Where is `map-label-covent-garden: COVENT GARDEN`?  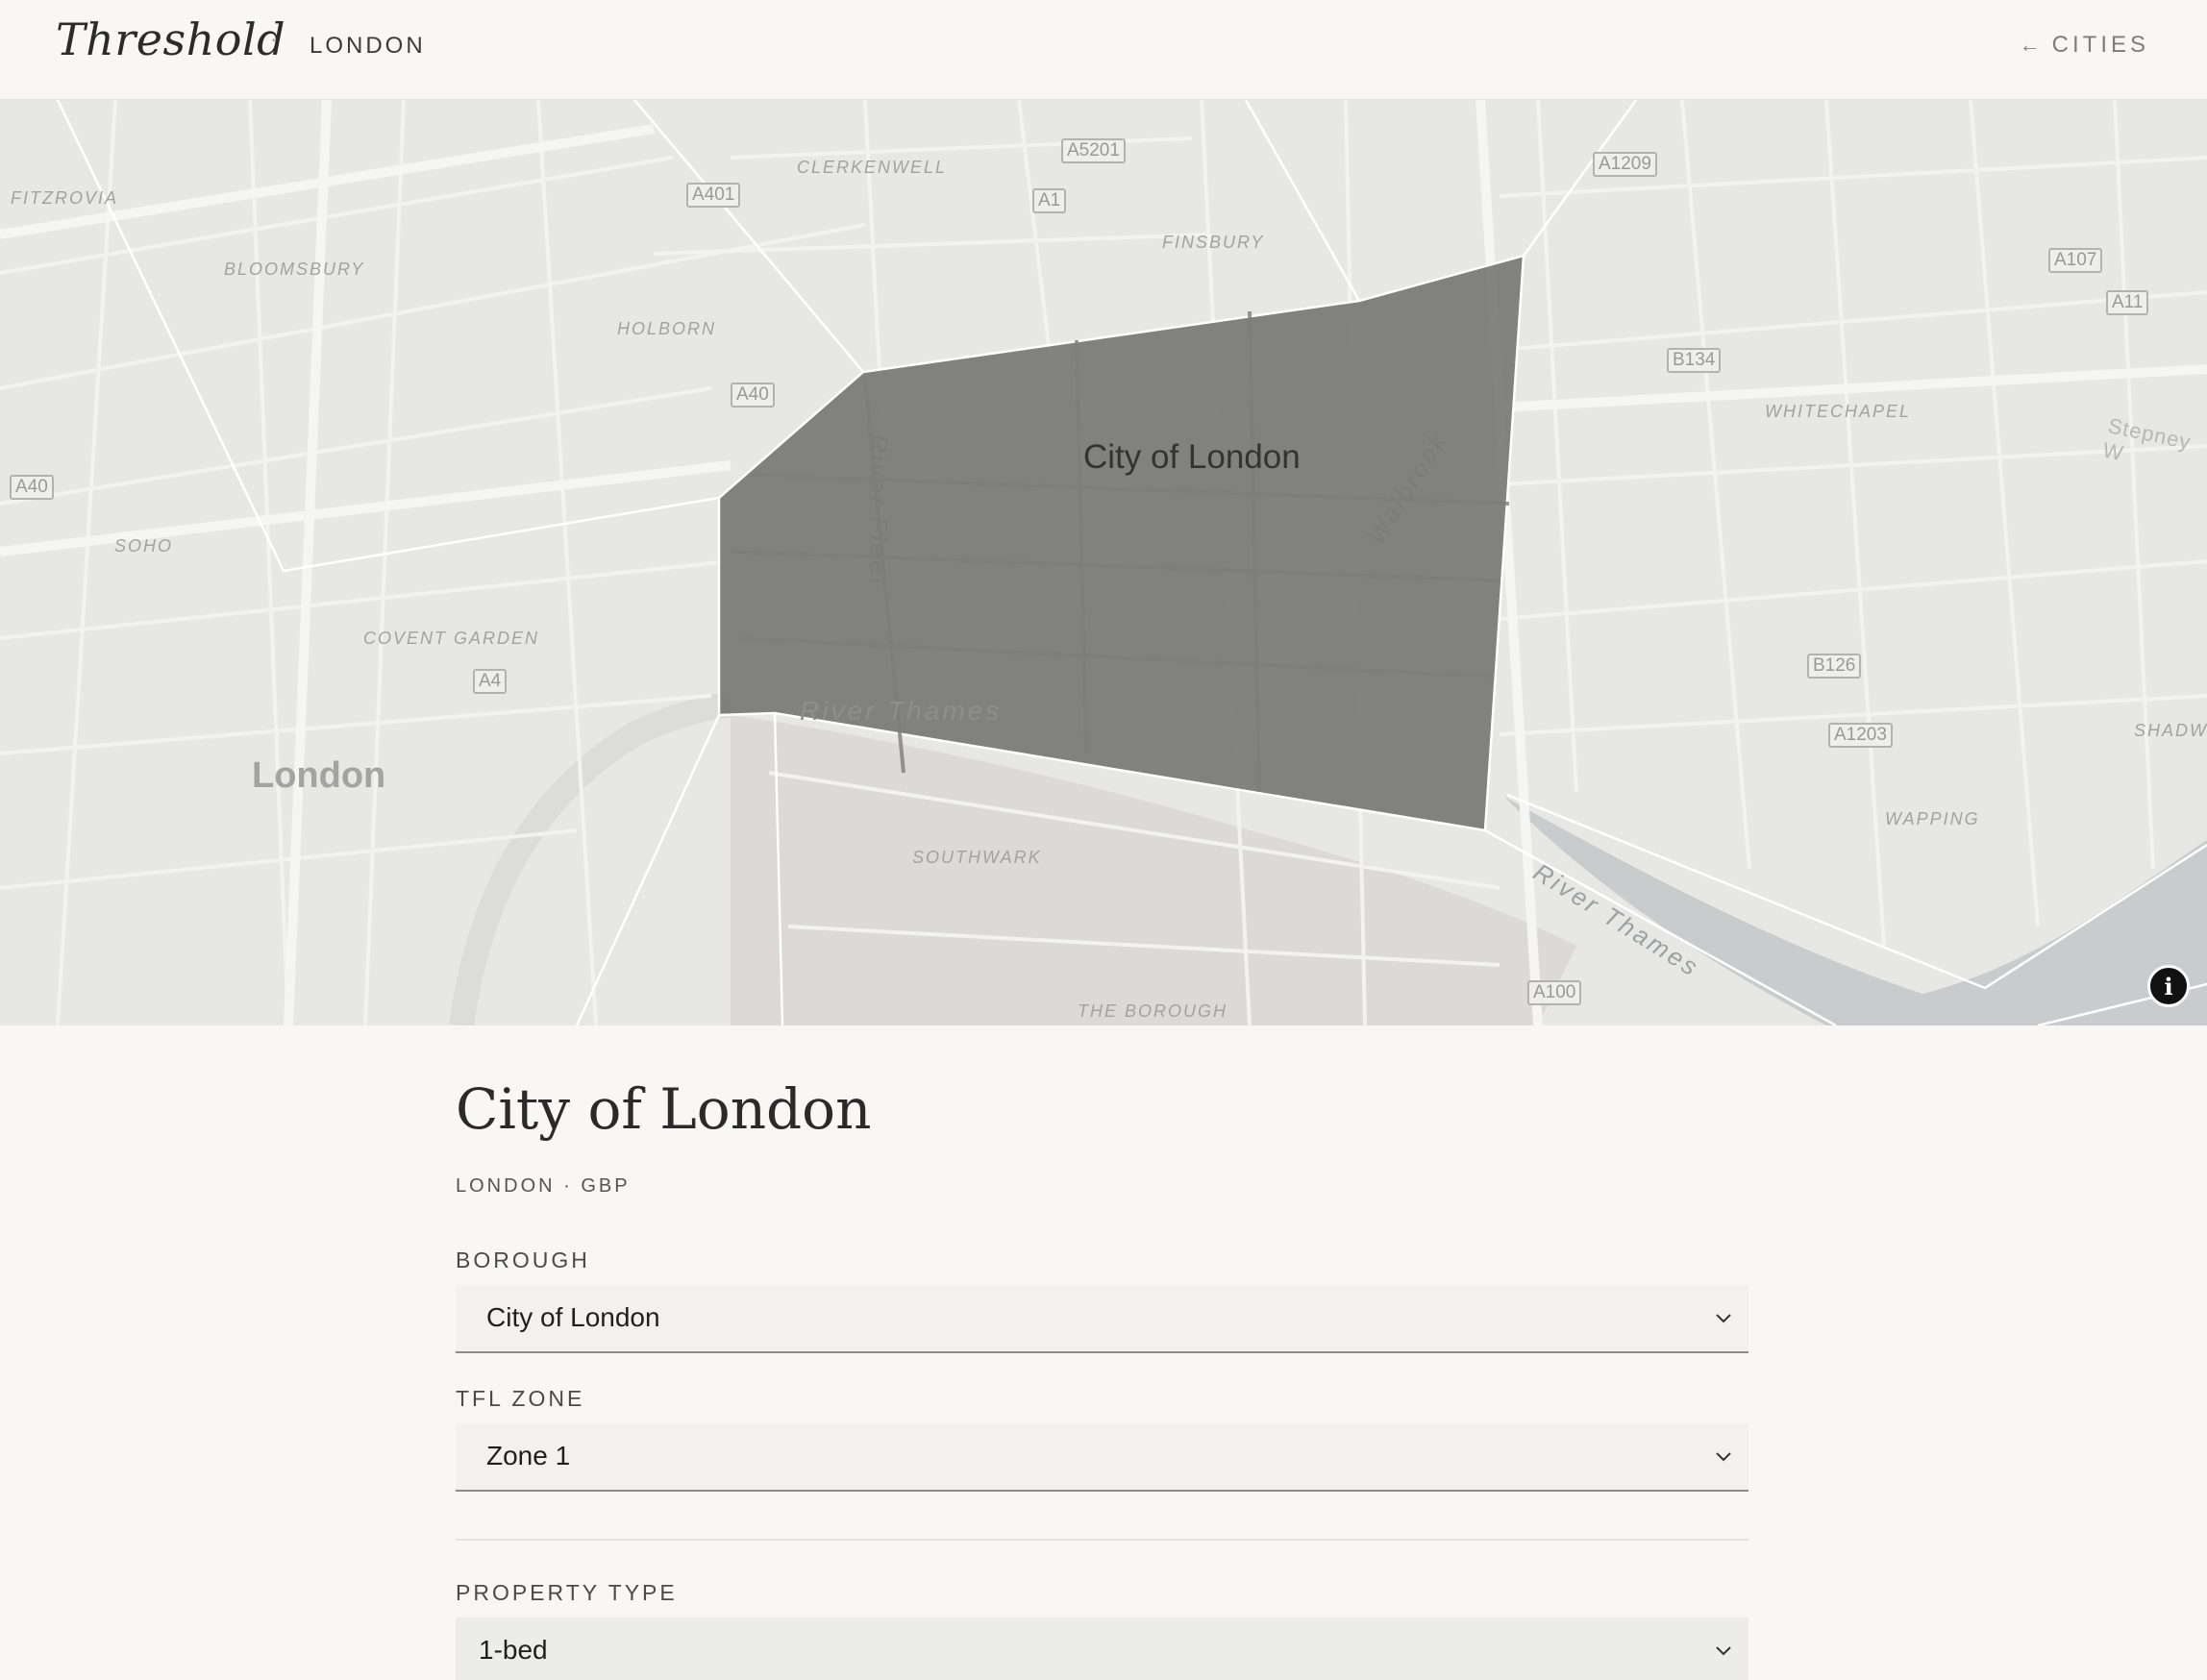 map-label-covent-garden: COVENT GARDEN is located at coordinates (451, 638).